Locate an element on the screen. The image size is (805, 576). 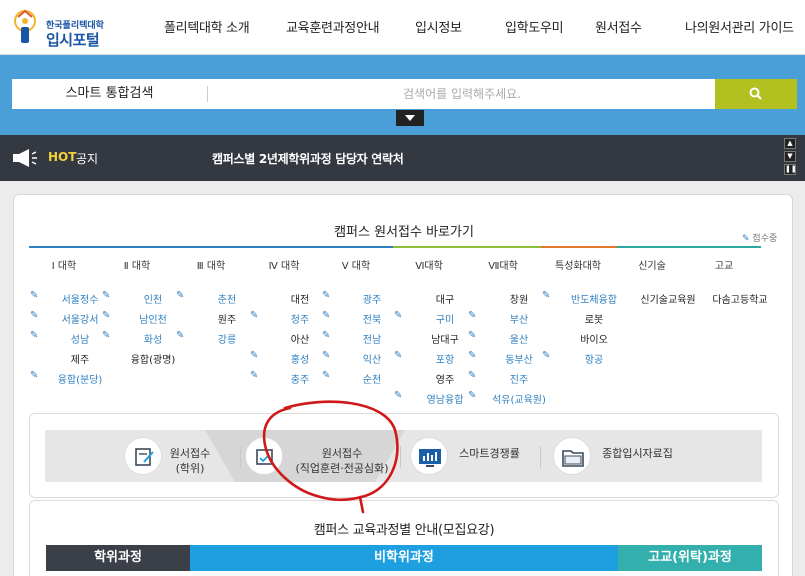
quick-apply-degree-button: 원서접수 (학위) is located at coordinates (190, 461).